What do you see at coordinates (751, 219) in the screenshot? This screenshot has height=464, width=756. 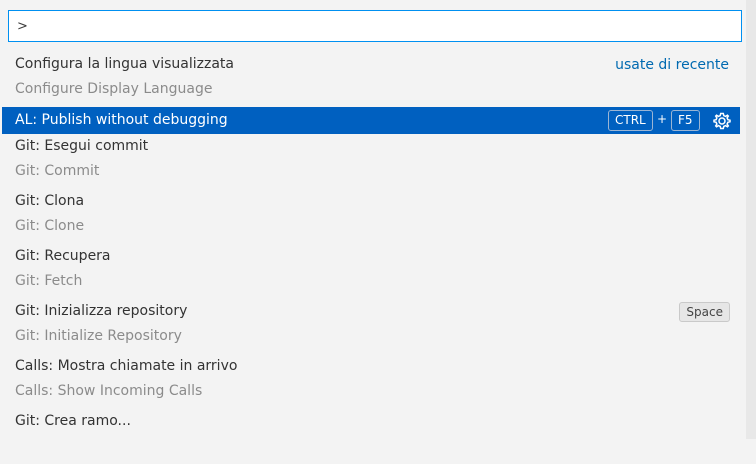 I see `scrollbar-track` at bounding box center [751, 219].